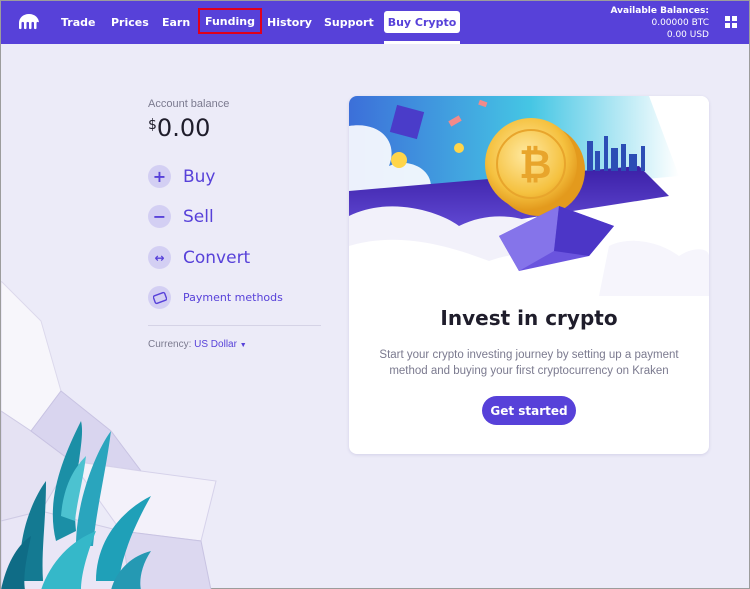  Describe the element at coordinates (152, 125) in the screenshot. I see `currency-symbol: $` at that location.